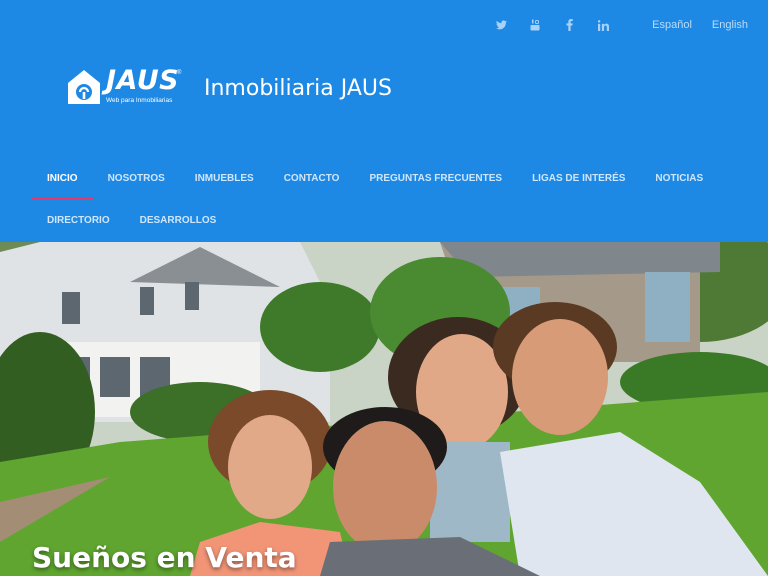  I want to click on site-logo: JAUS ® Web para Inmobiliarias, so click(126, 86).